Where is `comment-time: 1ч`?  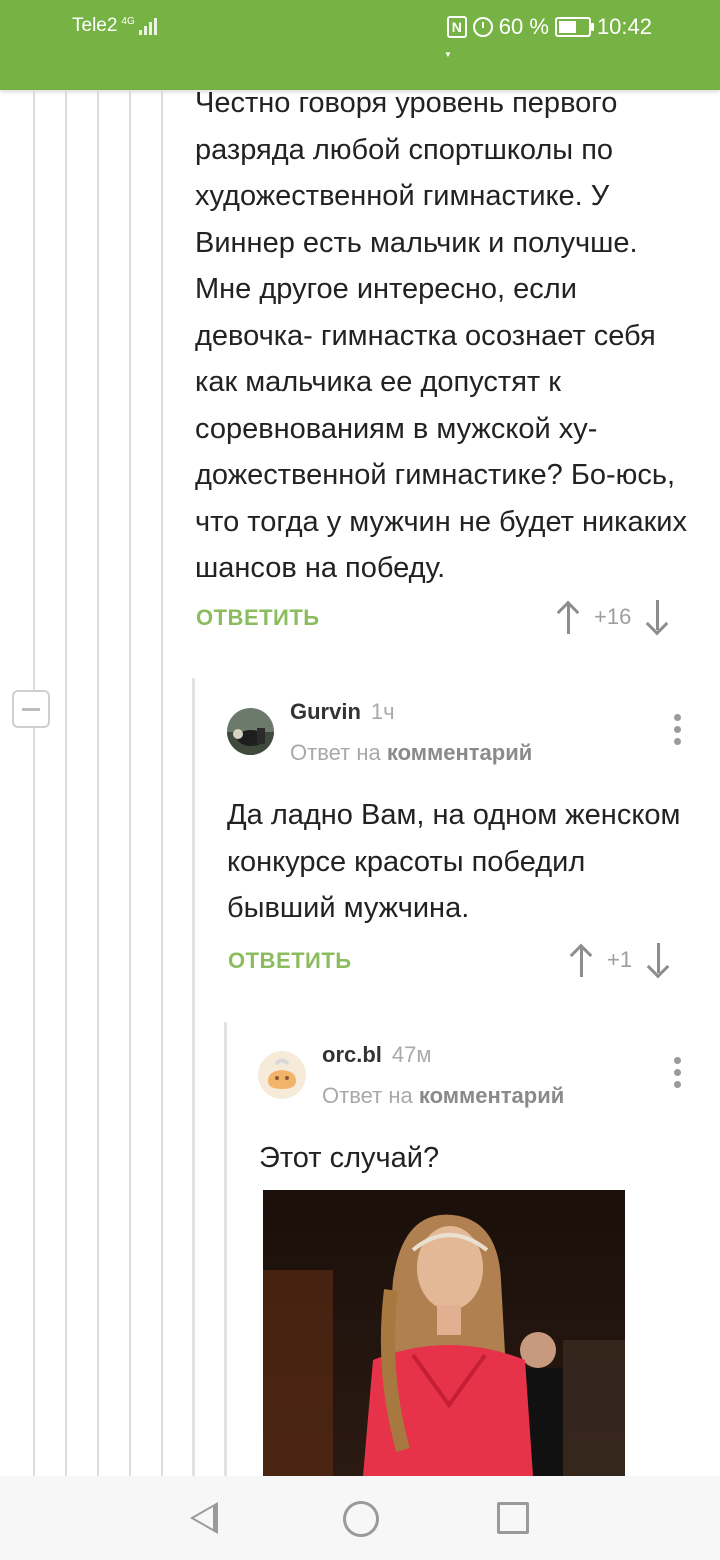
comment-time: 1ч is located at coordinates (382, 711).